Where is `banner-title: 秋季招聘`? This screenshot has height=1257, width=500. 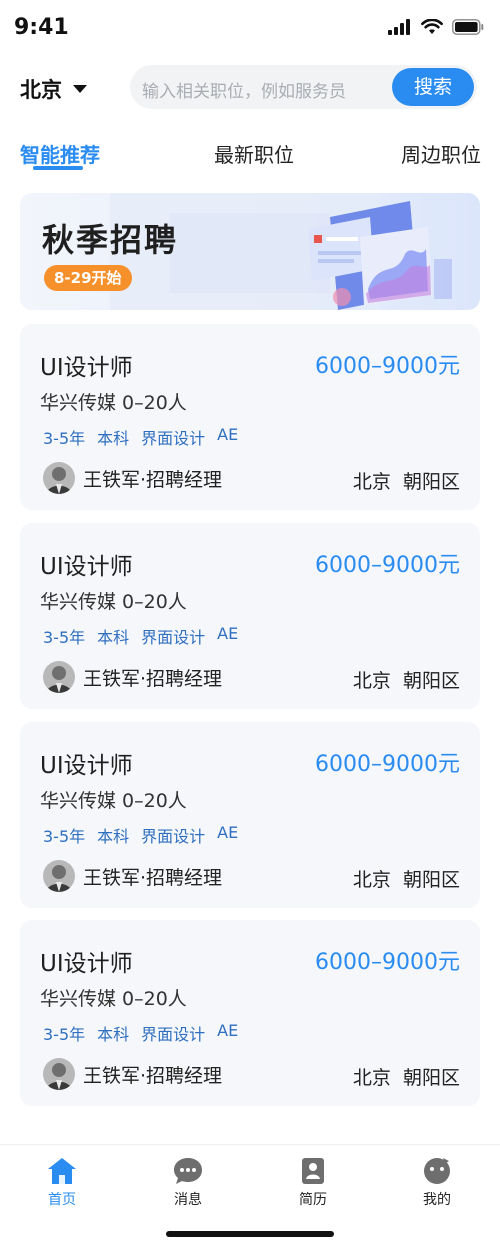
banner-title: 秋季招聘 is located at coordinates (110, 240).